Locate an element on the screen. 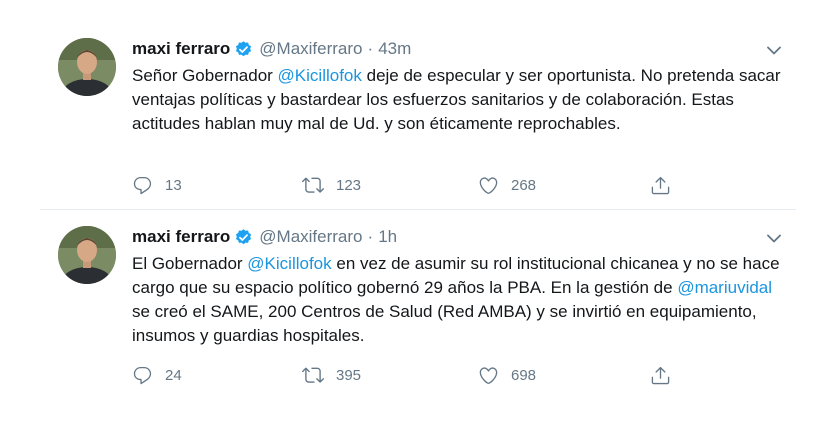 The image size is (820, 423). mention-link: @mariuvidal is located at coordinates (724, 287).